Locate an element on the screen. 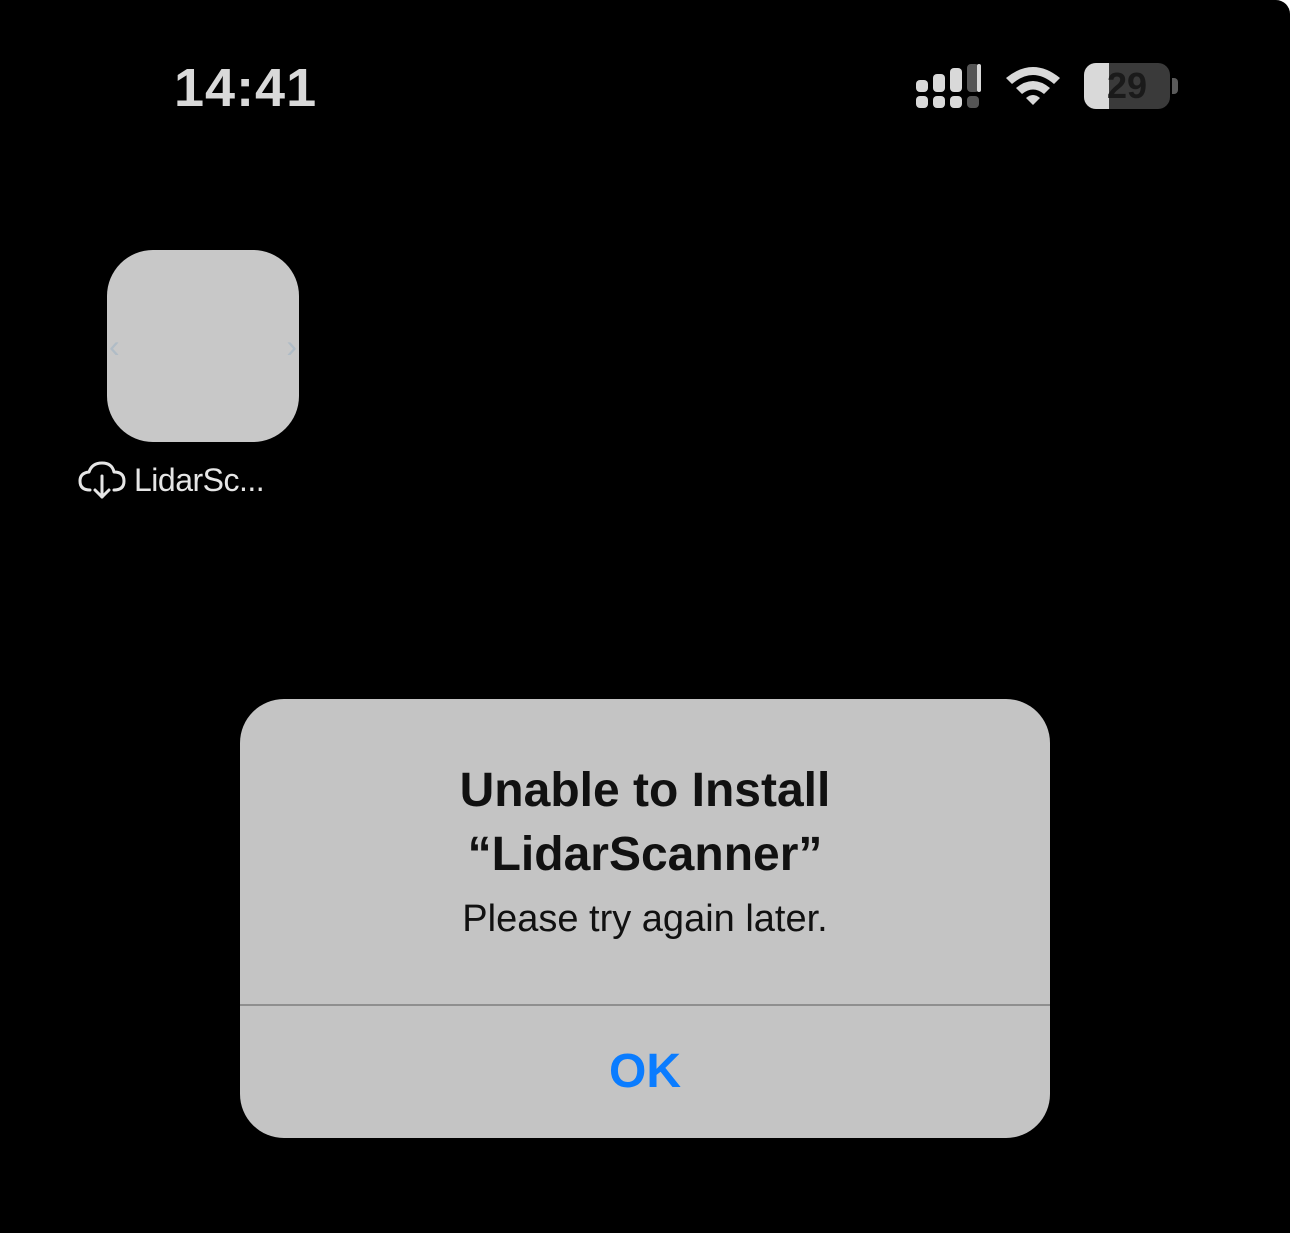  cloud-download-icon is located at coordinates (102, 480).